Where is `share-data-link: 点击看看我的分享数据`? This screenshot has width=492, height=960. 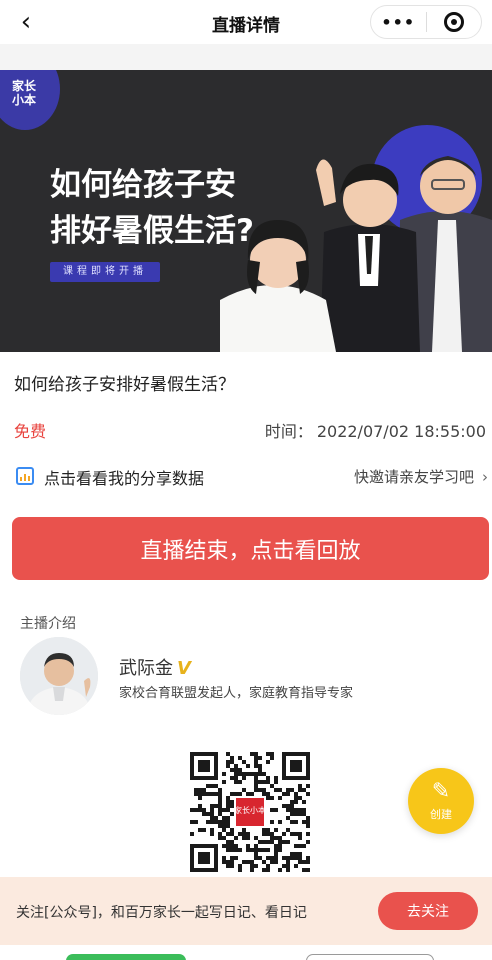
share-data-link: 点击看看我的分享数据 is located at coordinates (124, 477).